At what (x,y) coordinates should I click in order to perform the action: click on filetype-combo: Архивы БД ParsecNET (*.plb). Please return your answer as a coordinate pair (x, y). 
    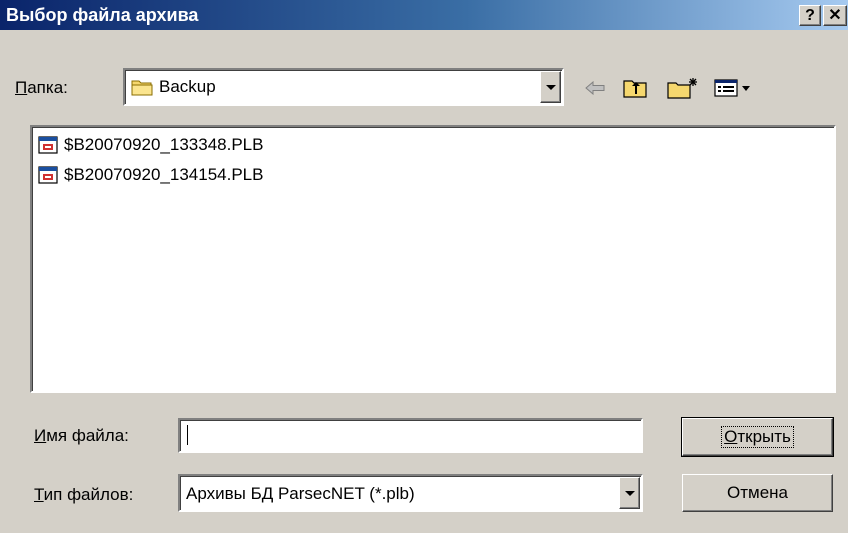
    Looking at the image, I should click on (410, 493).